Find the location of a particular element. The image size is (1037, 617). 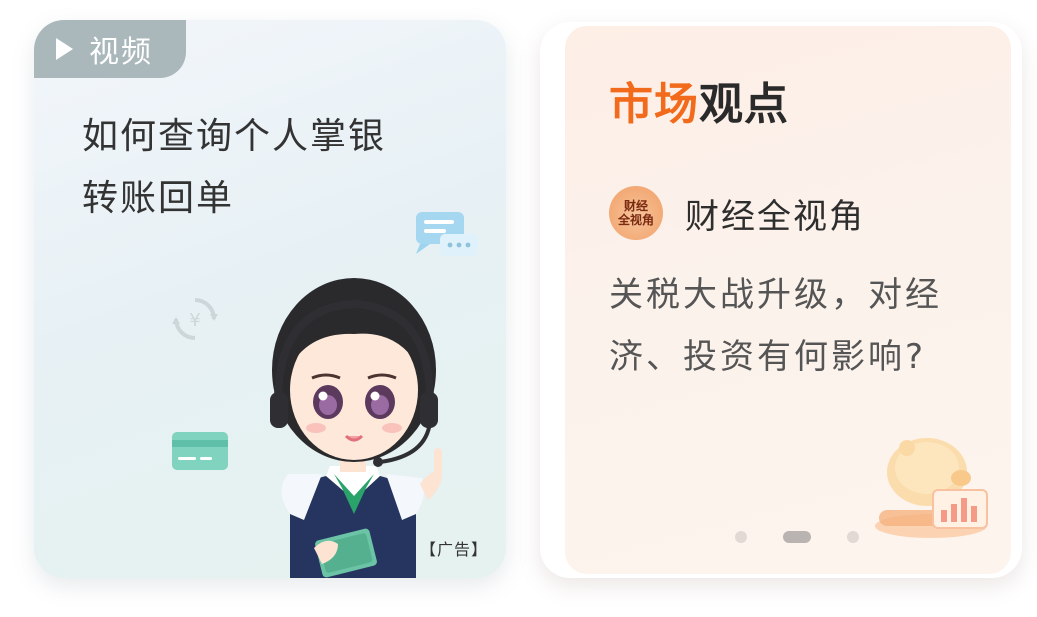

article-headline: 关税大战升级，对经 济、投资有何影响? is located at coordinates (804, 326).